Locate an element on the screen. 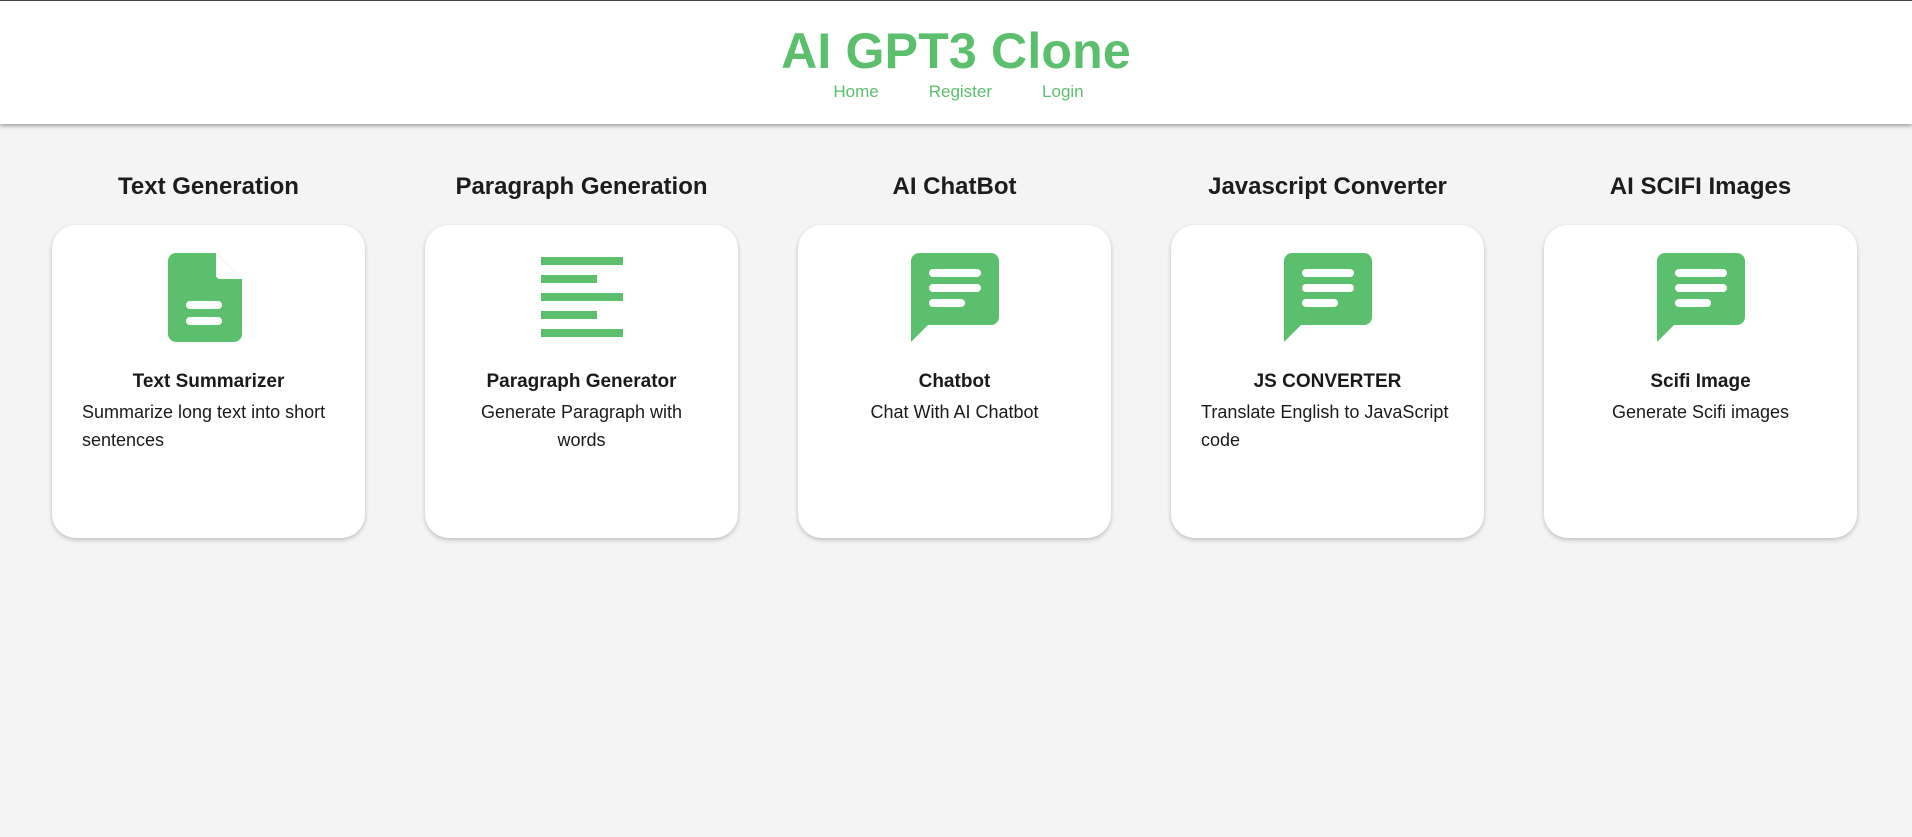 The width and height of the screenshot is (1912, 837). card-title: Chatbot is located at coordinates (954, 381).